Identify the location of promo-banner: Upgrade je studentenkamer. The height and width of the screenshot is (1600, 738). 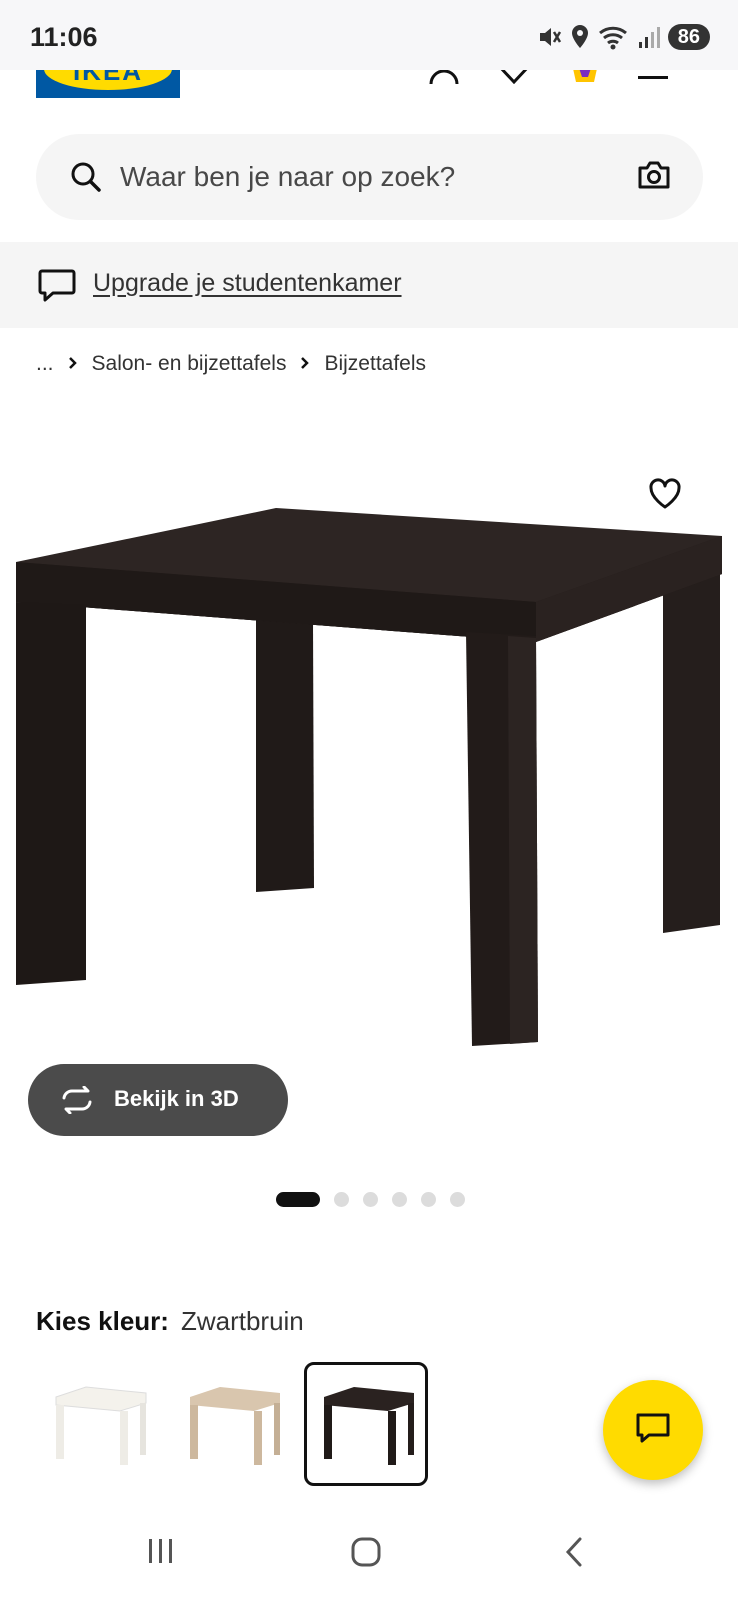
(369, 285).